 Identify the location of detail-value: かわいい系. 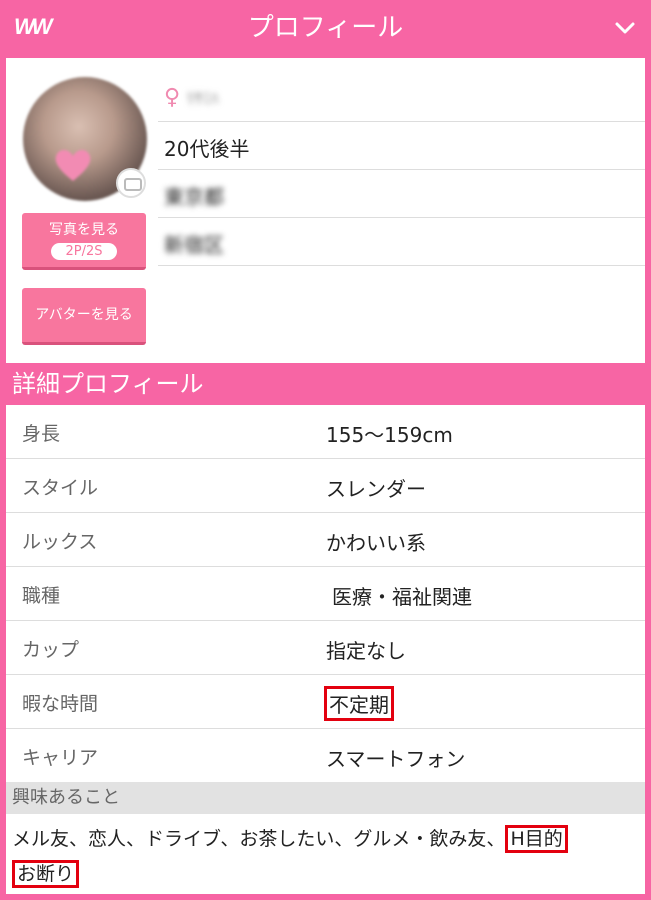
(376, 543).